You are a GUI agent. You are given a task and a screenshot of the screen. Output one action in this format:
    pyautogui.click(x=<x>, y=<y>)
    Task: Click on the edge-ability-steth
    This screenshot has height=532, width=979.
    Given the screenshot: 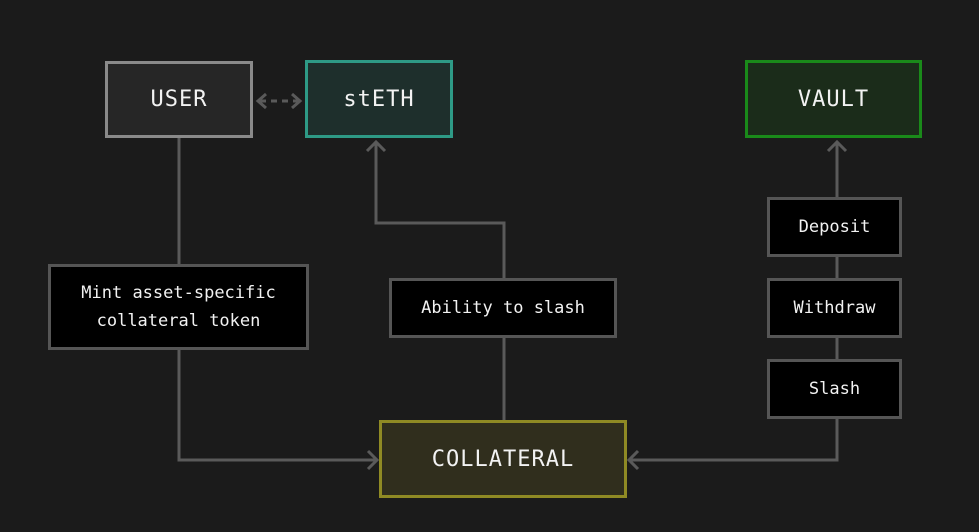 What is the action you would take?
    pyautogui.click(x=440, y=210)
    